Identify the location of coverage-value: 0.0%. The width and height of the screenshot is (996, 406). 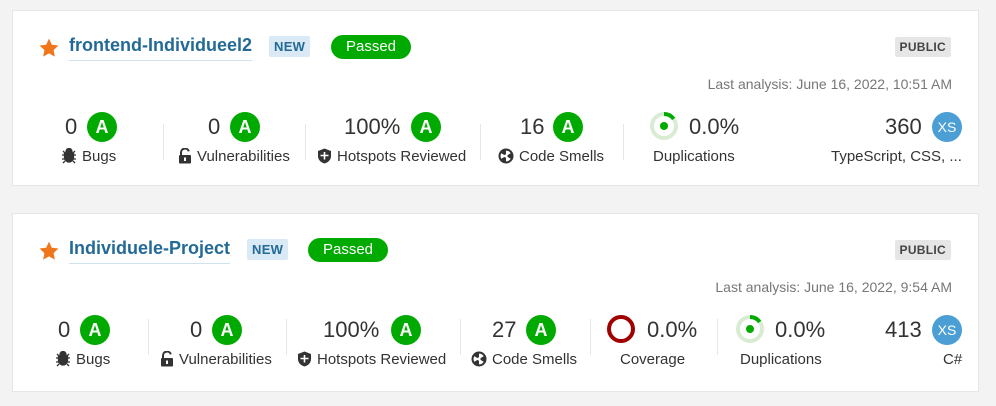
(672, 330).